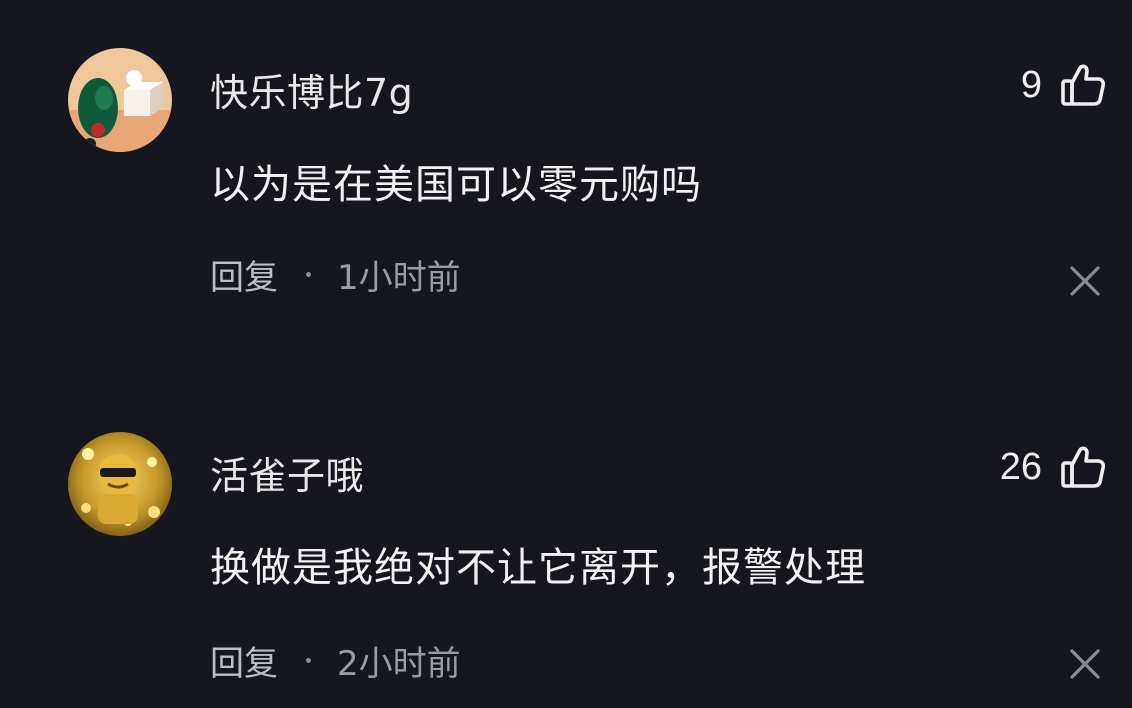 The width and height of the screenshot is (1132, 708). I want to click on like-count: 9, so click(1031, 84).